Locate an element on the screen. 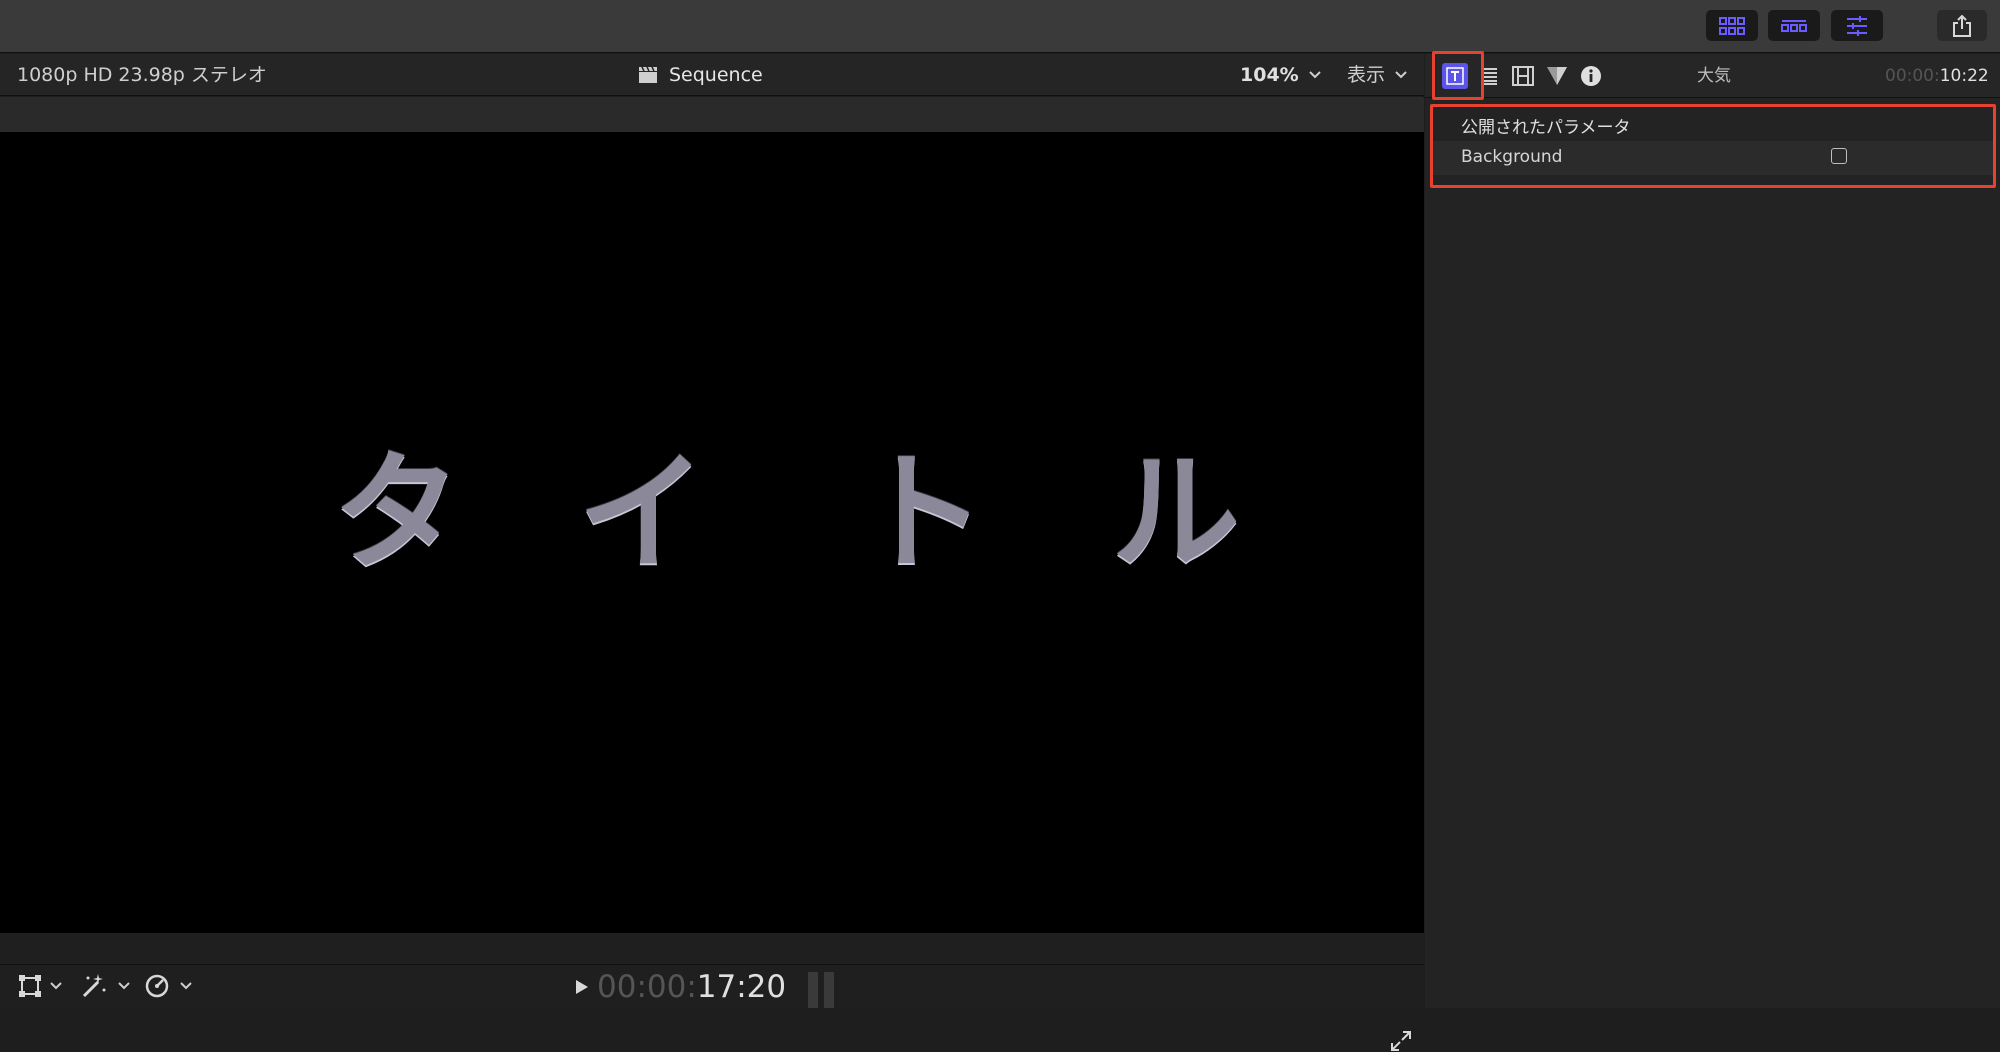 Image resolution: width=2000 pixels, height=1052 pixels. top-toolbar is located at coordinates (1000, 26).